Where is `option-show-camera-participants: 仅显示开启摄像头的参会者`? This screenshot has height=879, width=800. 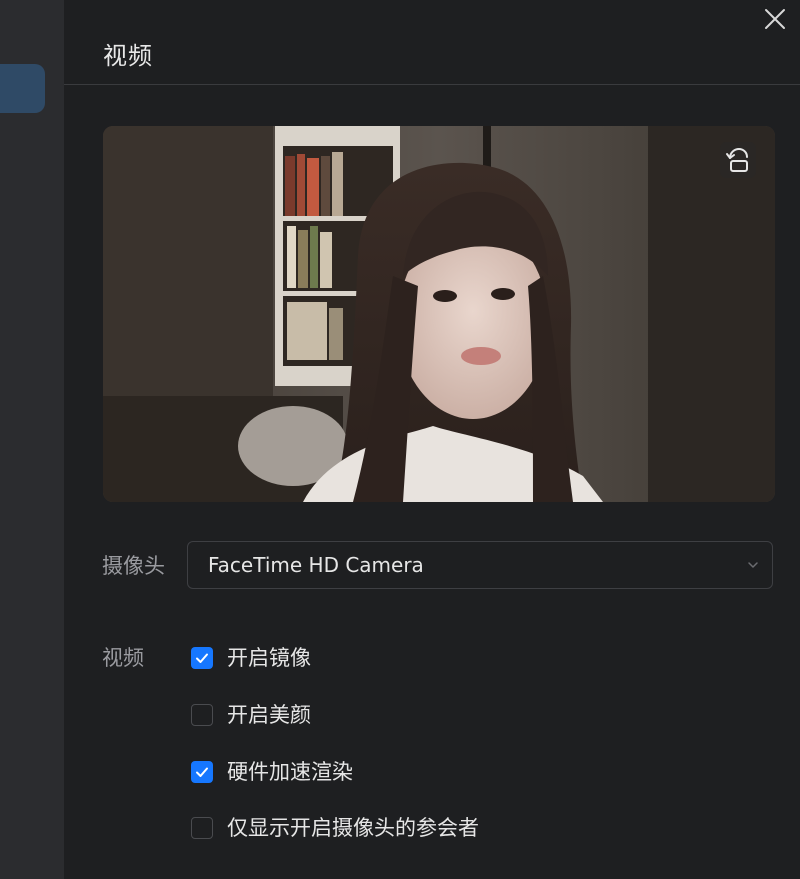 option-show-camera-participants: 仅显示开启摄像头的参会者 is located at coordinates (335, 828).